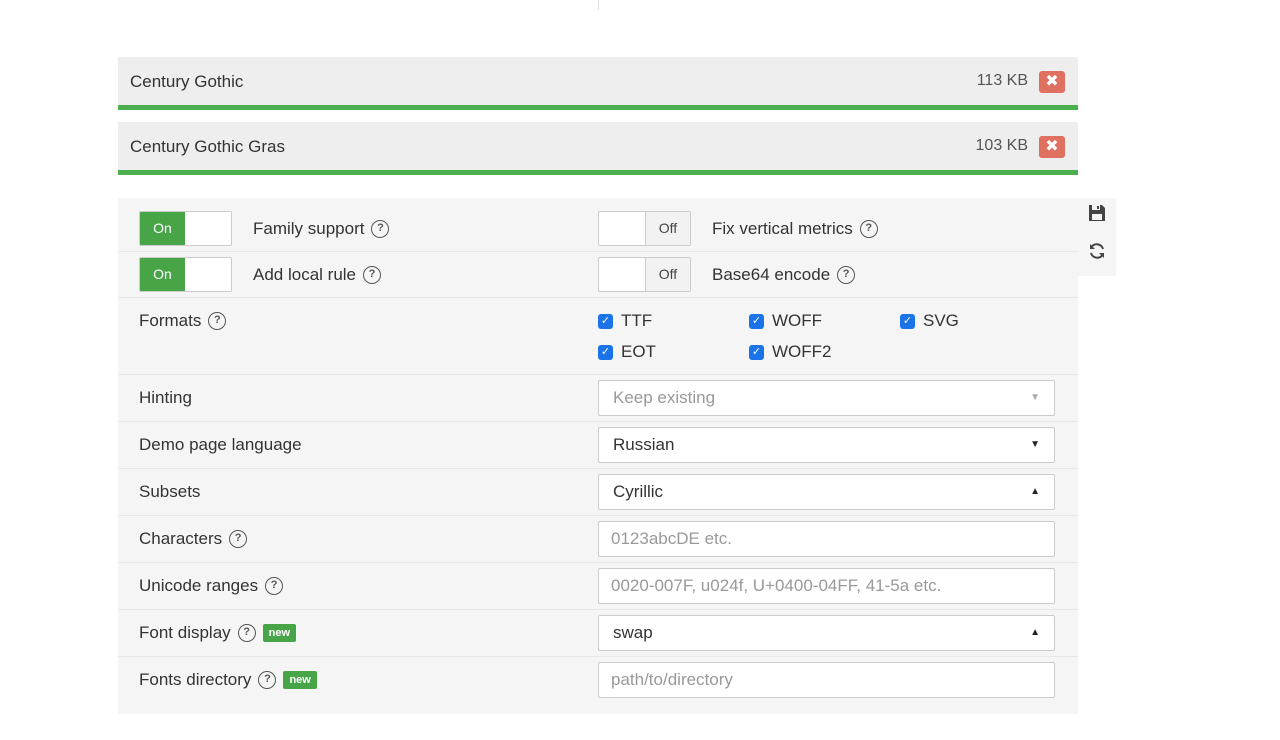  Describe the element at coordinates (1097, 253) in the screenshot. I see `refresh-icon` at that location.